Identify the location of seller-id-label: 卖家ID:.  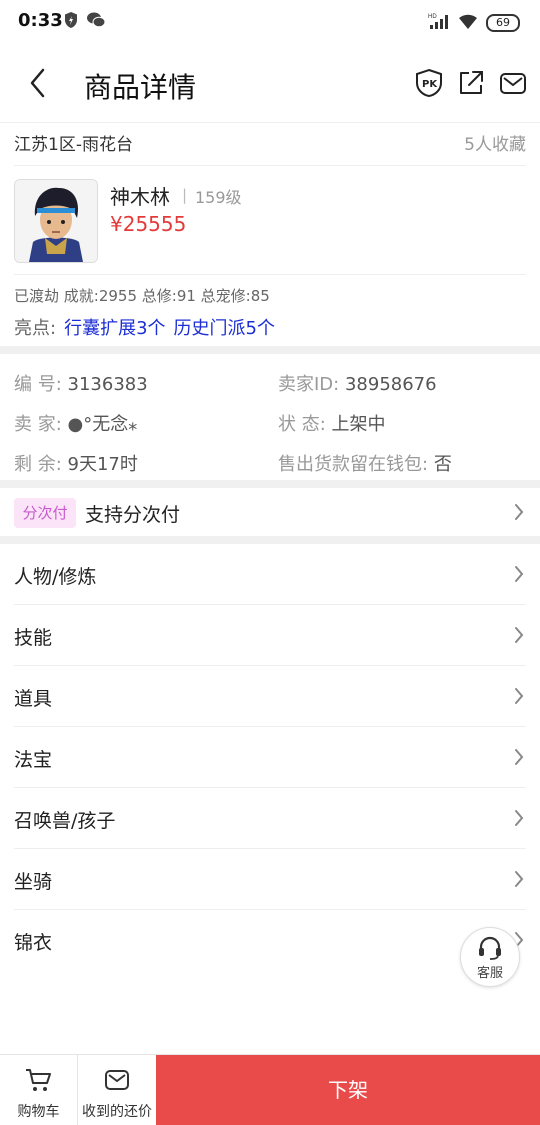
(309, 384).